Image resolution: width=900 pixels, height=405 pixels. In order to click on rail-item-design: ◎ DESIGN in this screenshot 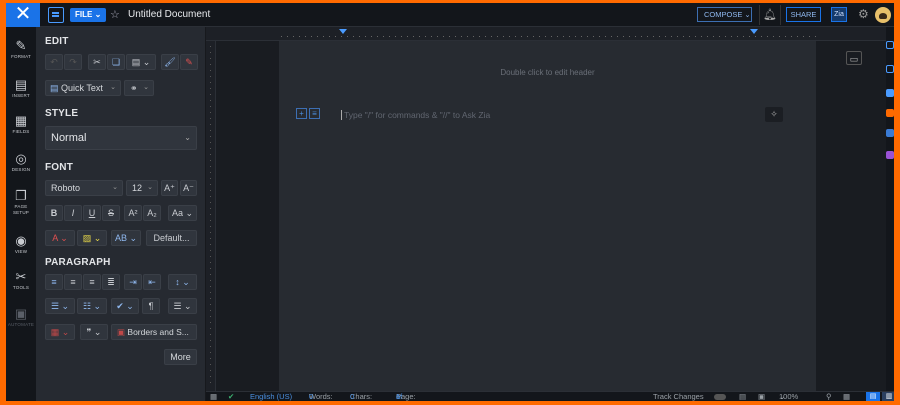, I will do `click(21, 162)`.